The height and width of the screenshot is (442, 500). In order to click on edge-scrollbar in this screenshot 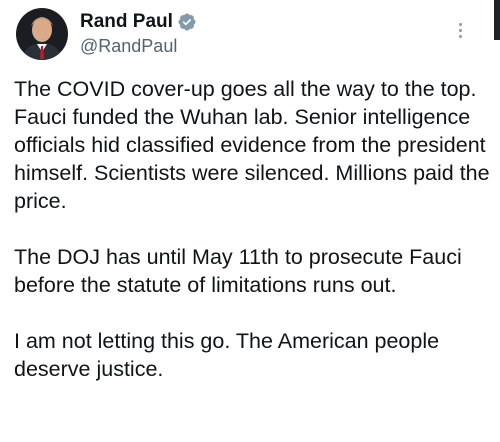, I will do `click(497, 20)`.